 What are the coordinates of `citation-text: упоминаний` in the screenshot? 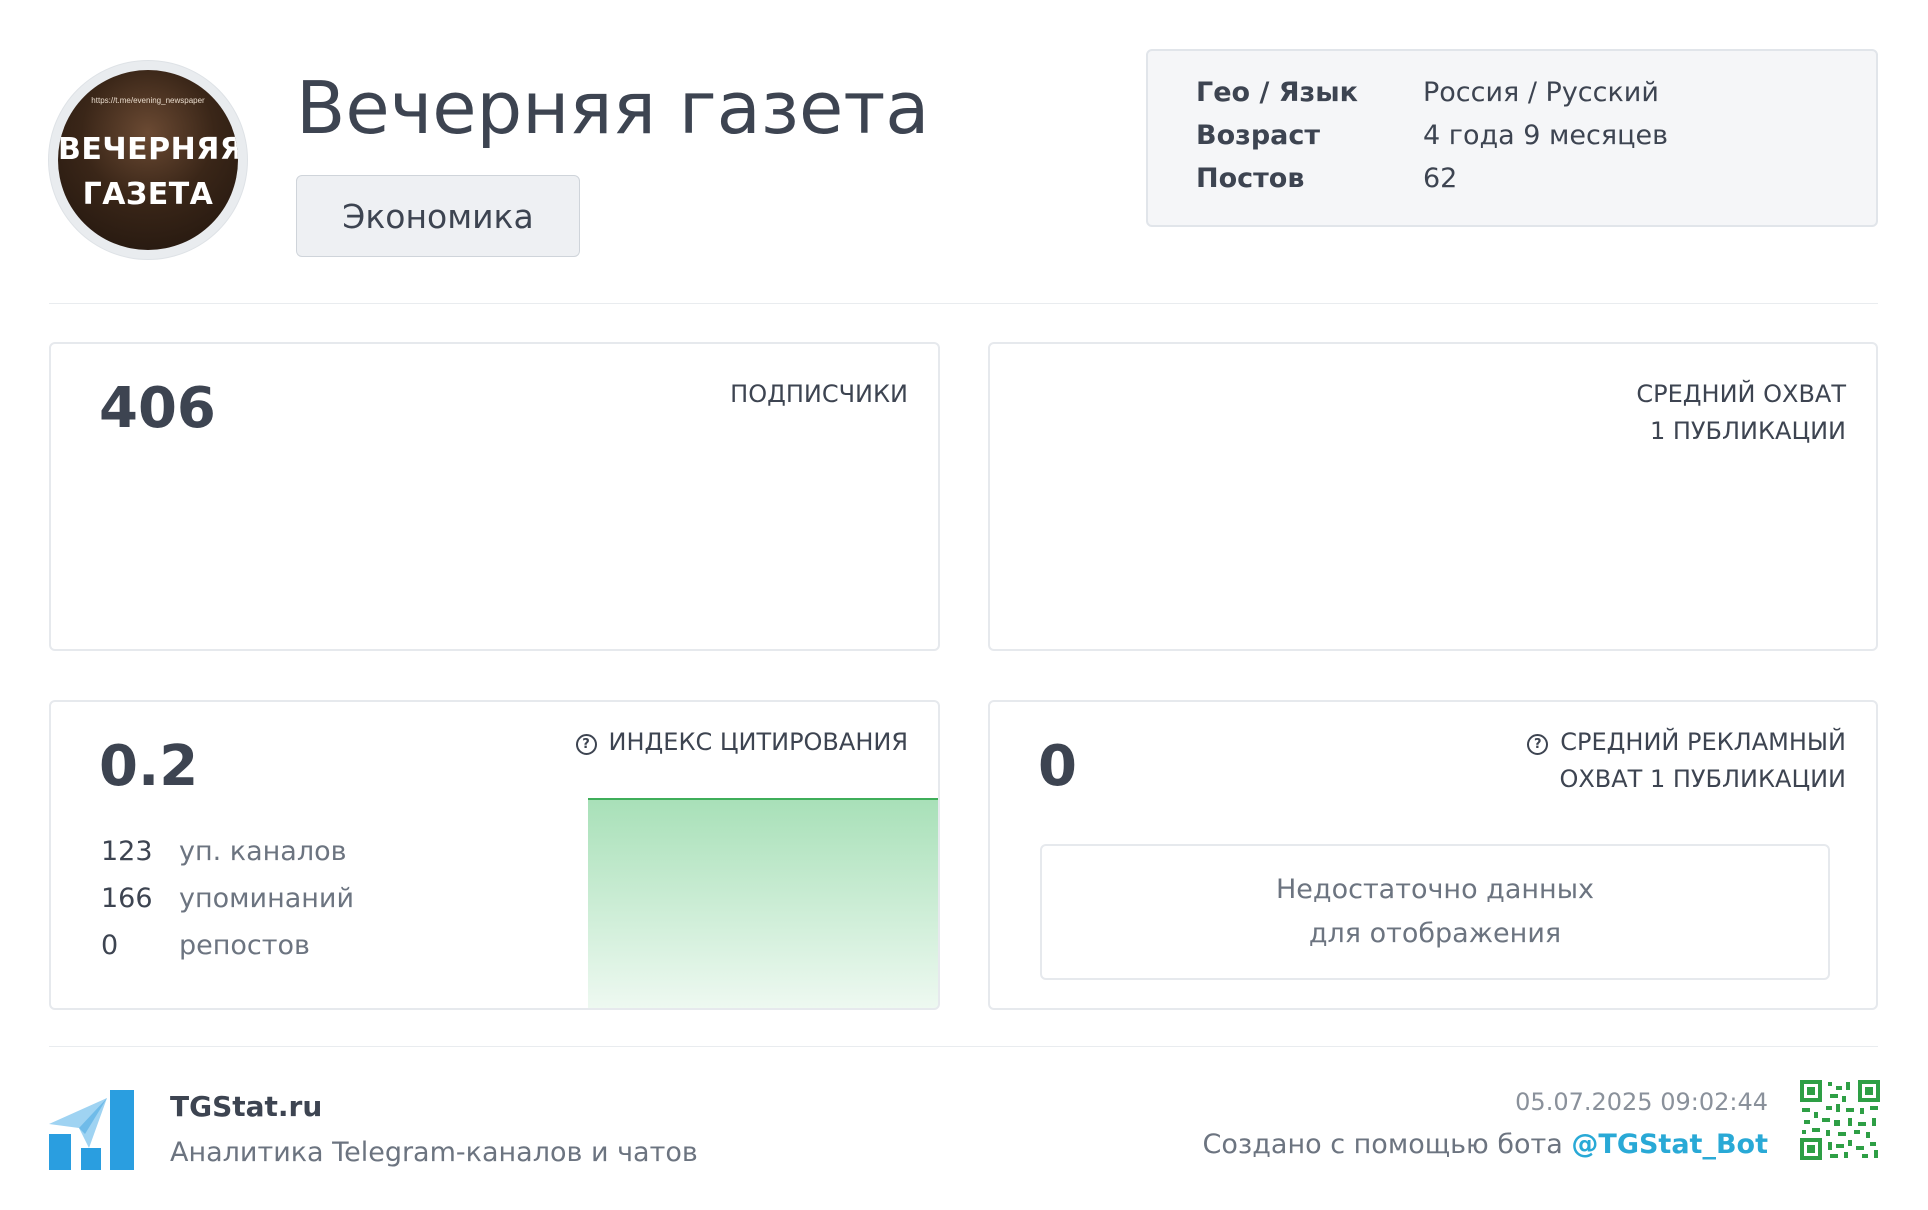 It's located at (267, 898).